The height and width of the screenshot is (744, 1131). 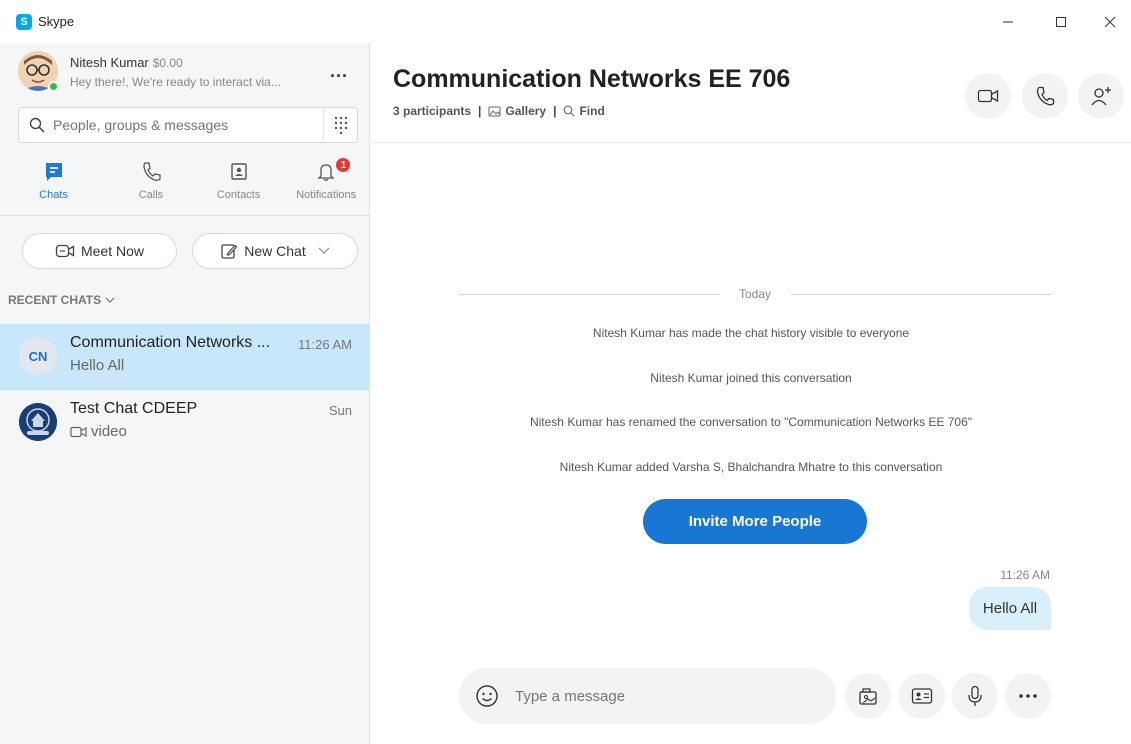 What do you see at coordinates (38, 356) in the screenshot?
I see `avatar: CN` at bounding box center [38, 356].